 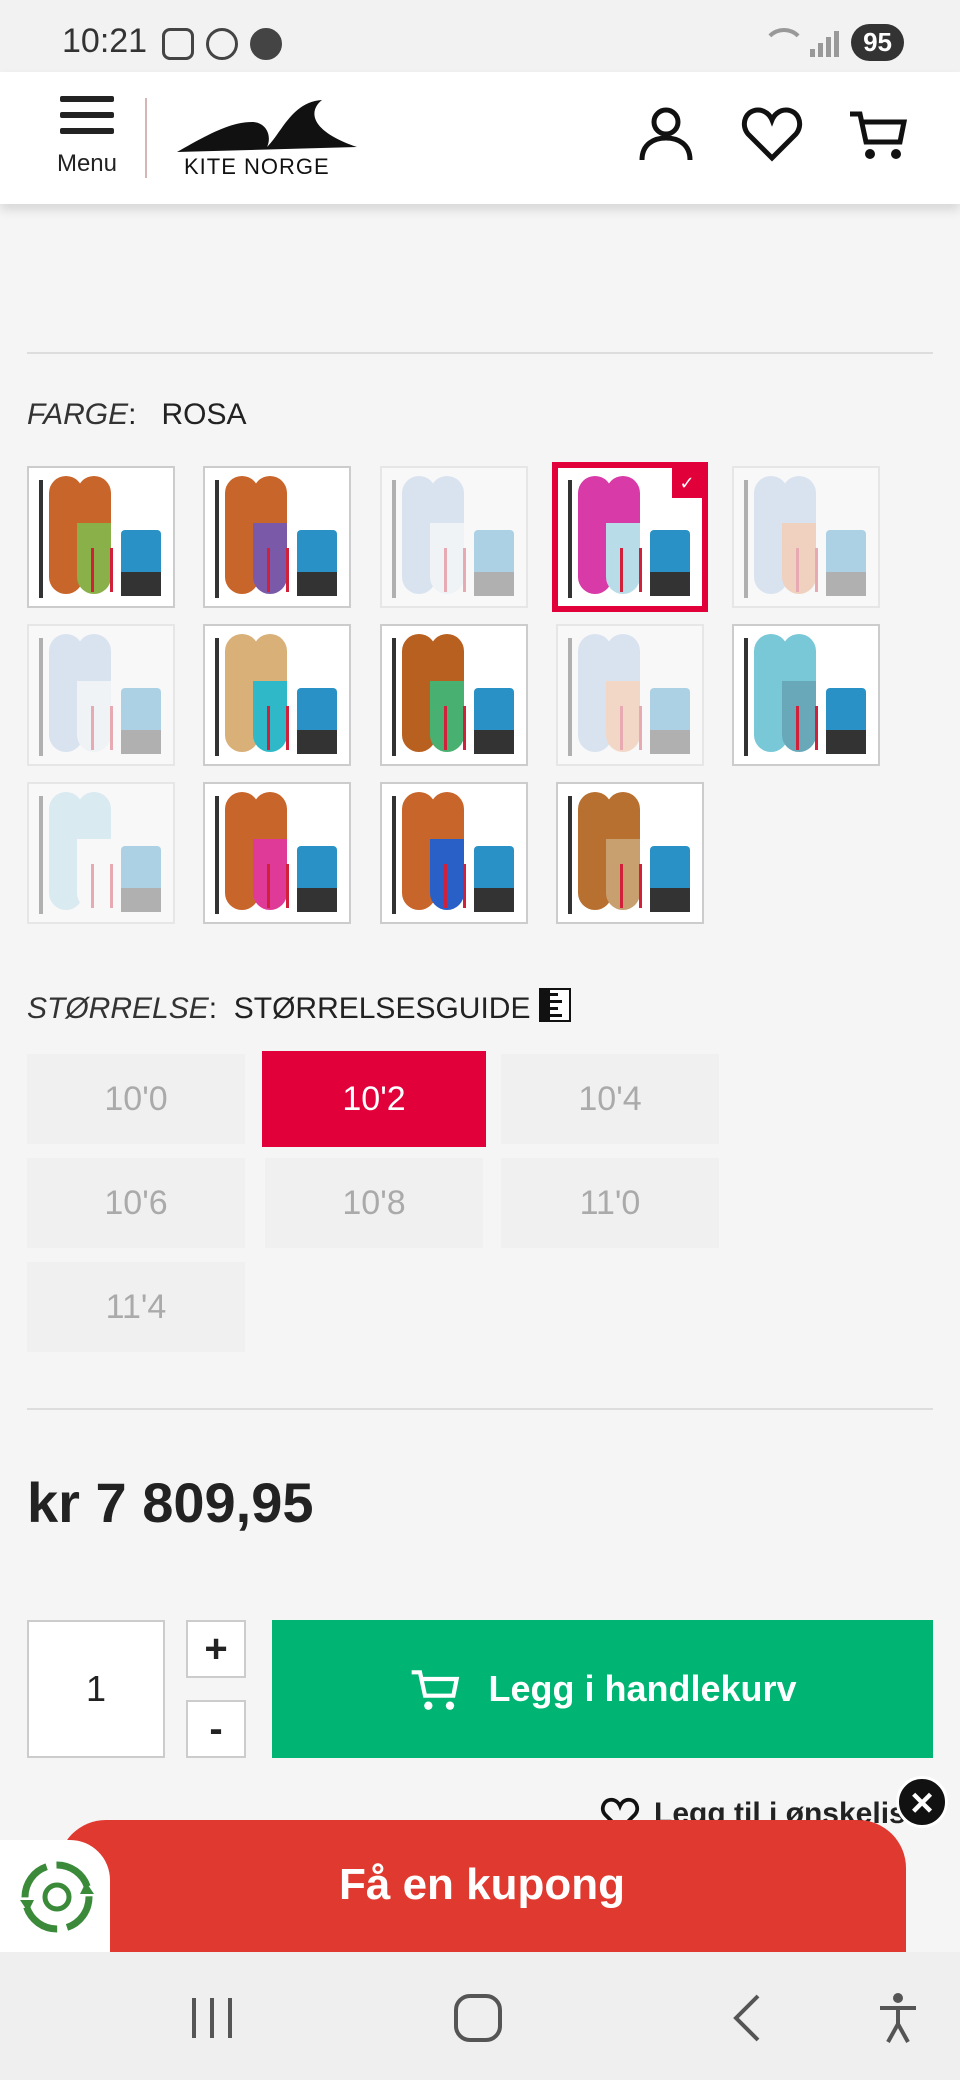 I want to click on header-divider, so click(x=146, y=138).